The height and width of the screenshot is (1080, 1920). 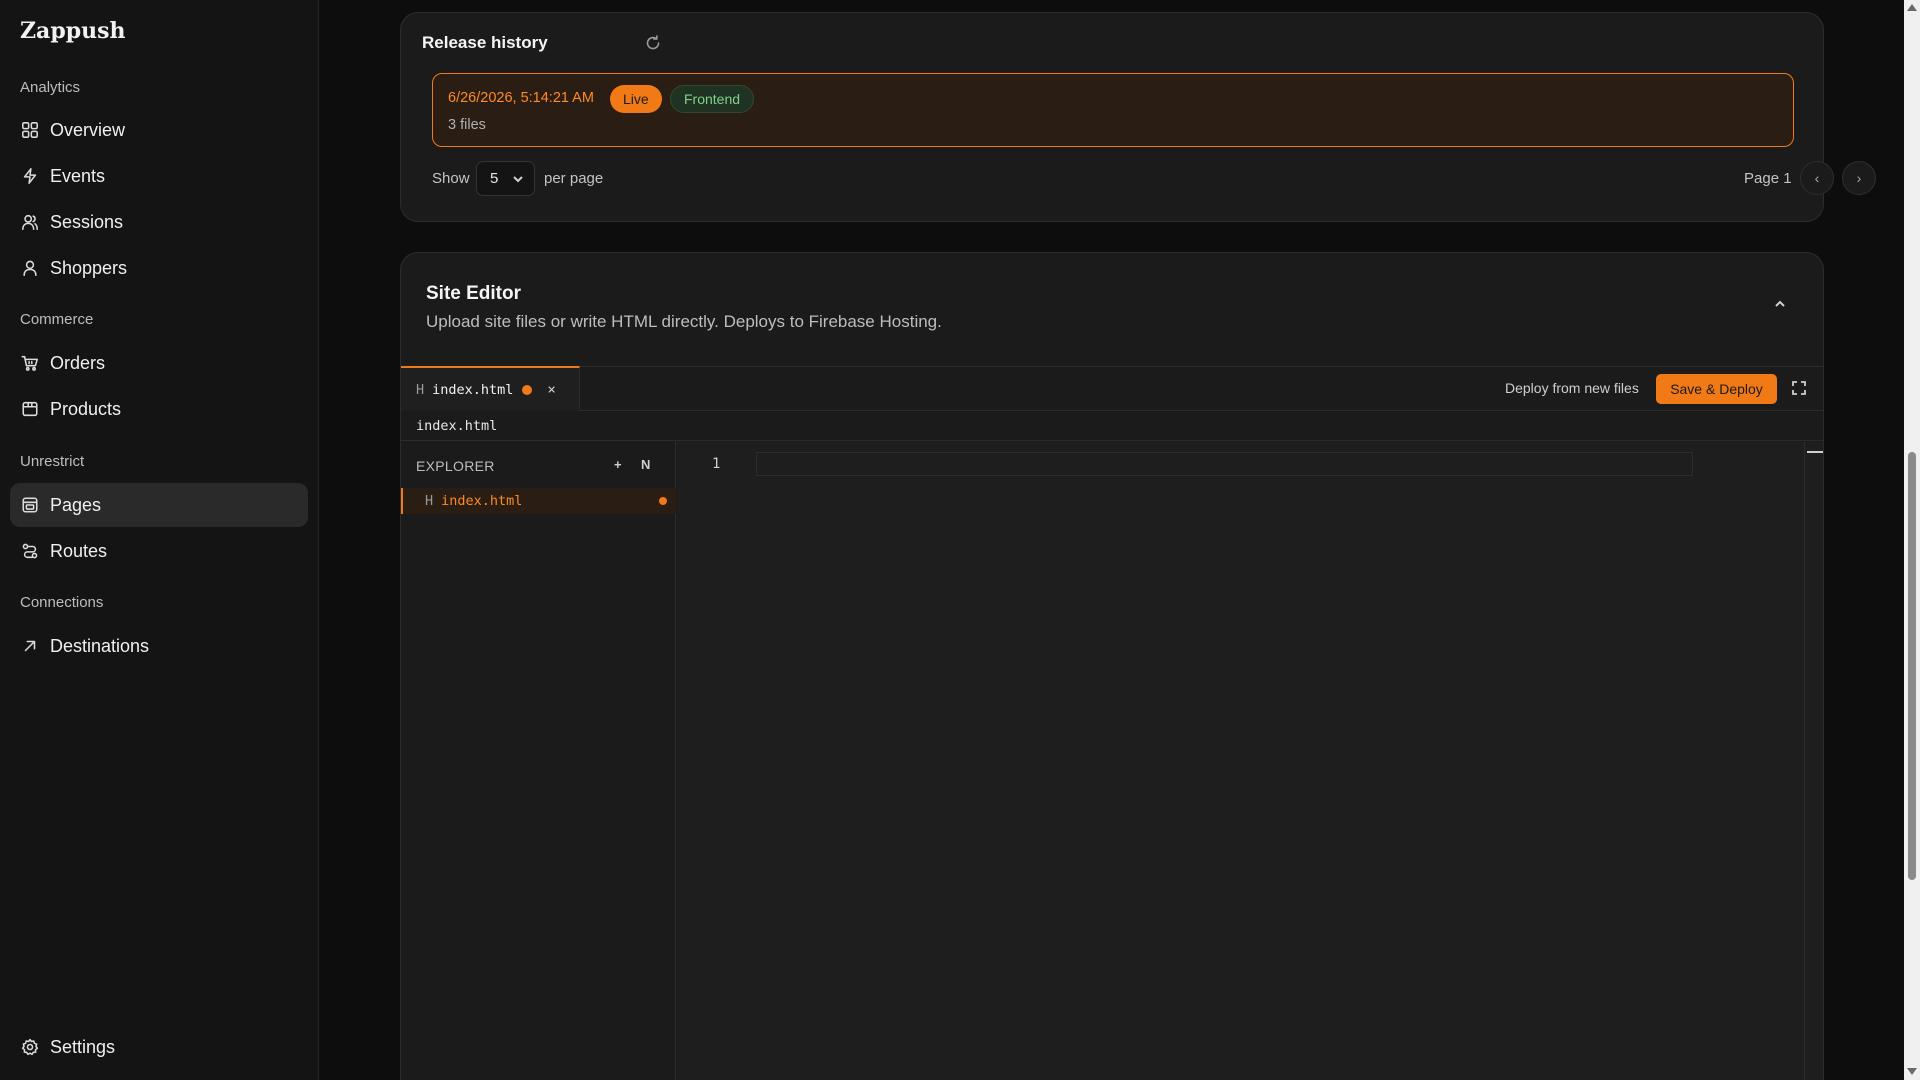 I want to click on tab-index-html: H index.html ×, so click(x=490, y=388).